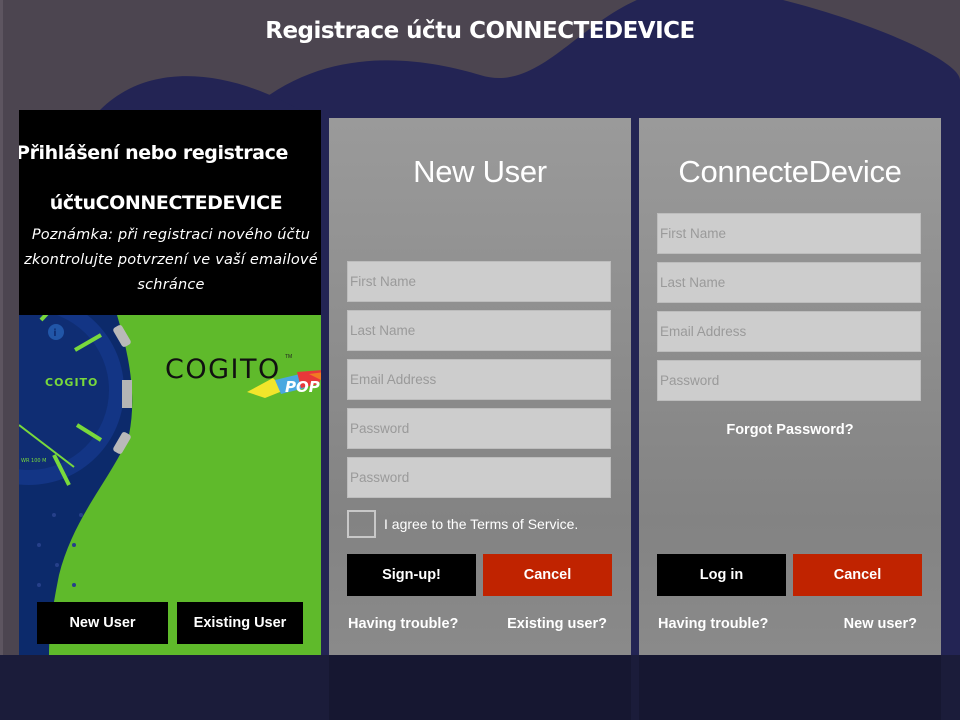 Image resolution: width=960 pixels, height=720 pixels. Describe the element at coordinates (880, 624) in the screenshot. I see `new-user-link: New user?` at that location.